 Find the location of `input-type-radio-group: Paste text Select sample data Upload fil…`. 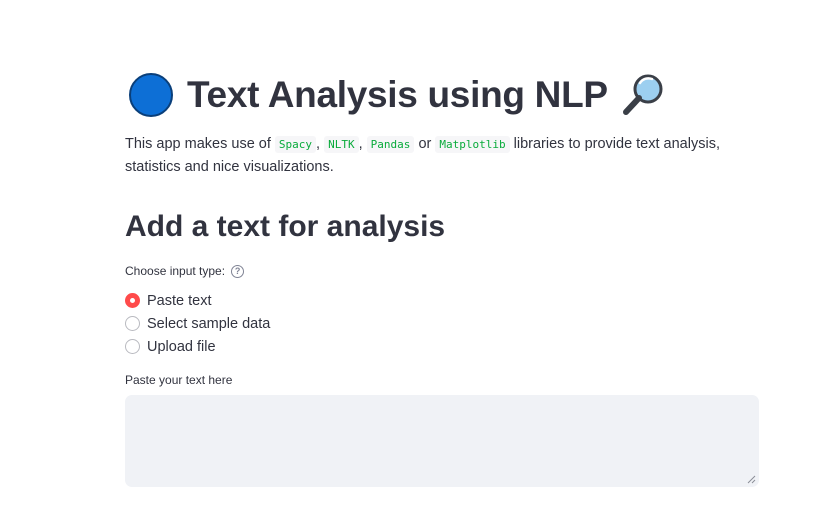

input-type-radio-group: Paste text Select sample data Upload fil… is located at coordinates (197, 323).